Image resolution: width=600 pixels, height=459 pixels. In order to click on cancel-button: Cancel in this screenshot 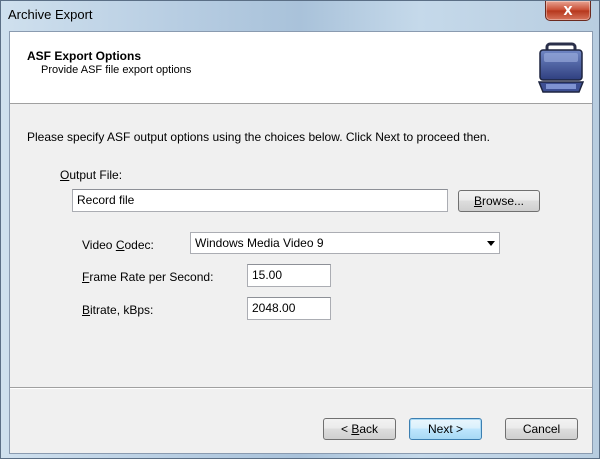, I will do `click(541, 429)`.